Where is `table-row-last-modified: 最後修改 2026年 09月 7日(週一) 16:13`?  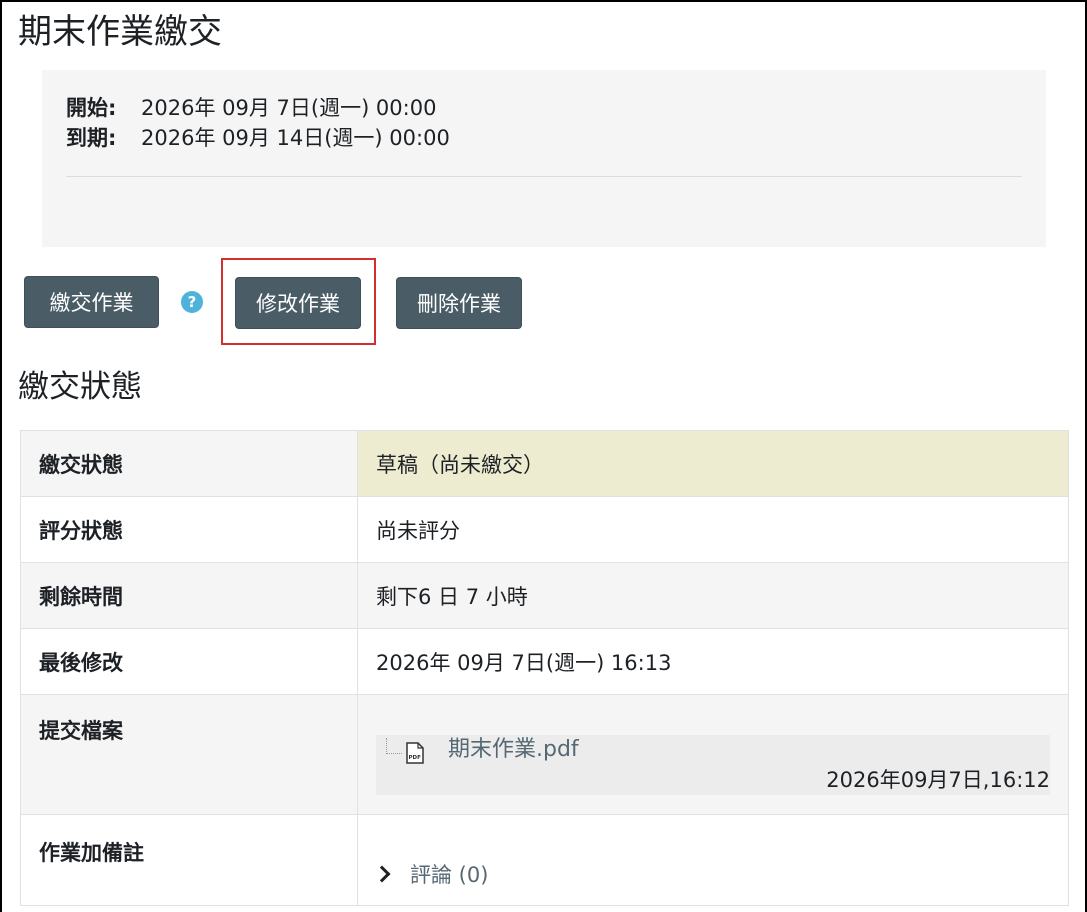 table-row-last-modified: 最後修改 2026年 09月 7日(週一) 16:13 is located at coordinates (544, 661).